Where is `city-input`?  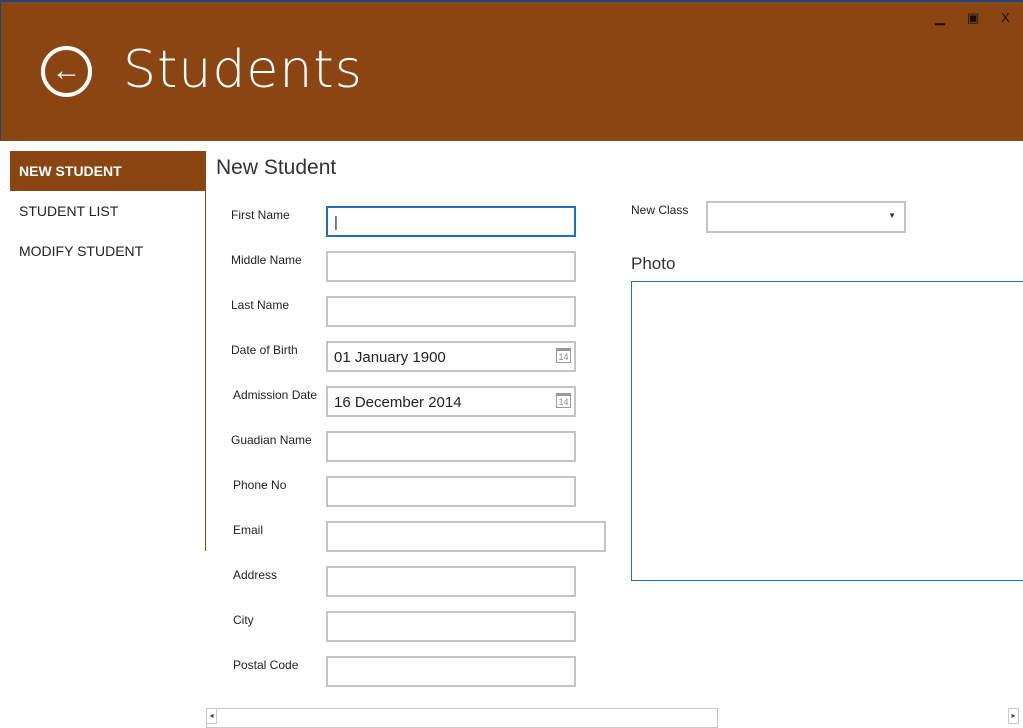
city-input is located at coordinates (451, 626).